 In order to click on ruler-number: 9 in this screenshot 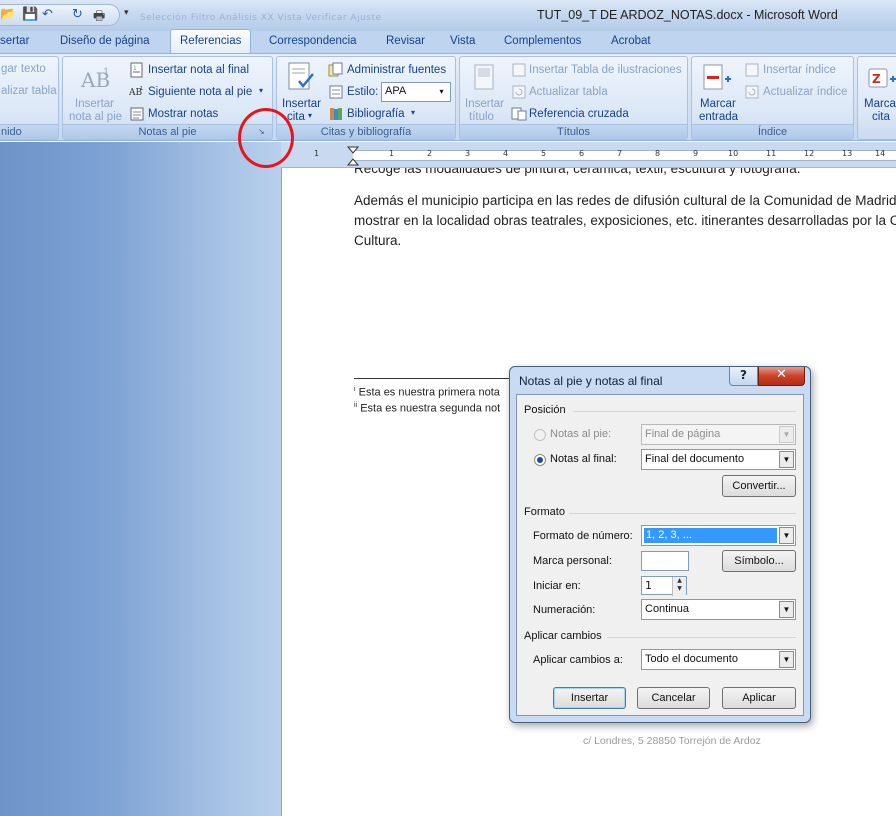, I will do `click(696, 153)`.